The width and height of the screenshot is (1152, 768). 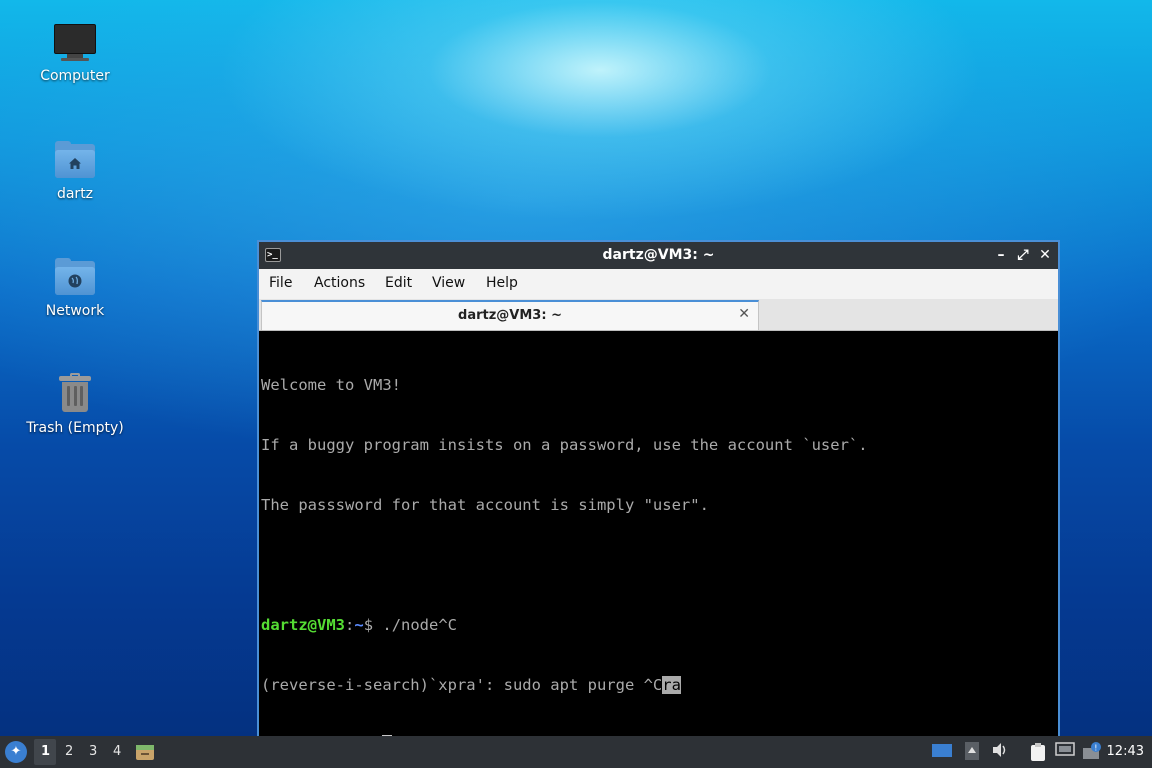 What do you see at coordinates (502, 283) in the screenshot?
I see `menu-help: Help` at bounding box center [502, 283].